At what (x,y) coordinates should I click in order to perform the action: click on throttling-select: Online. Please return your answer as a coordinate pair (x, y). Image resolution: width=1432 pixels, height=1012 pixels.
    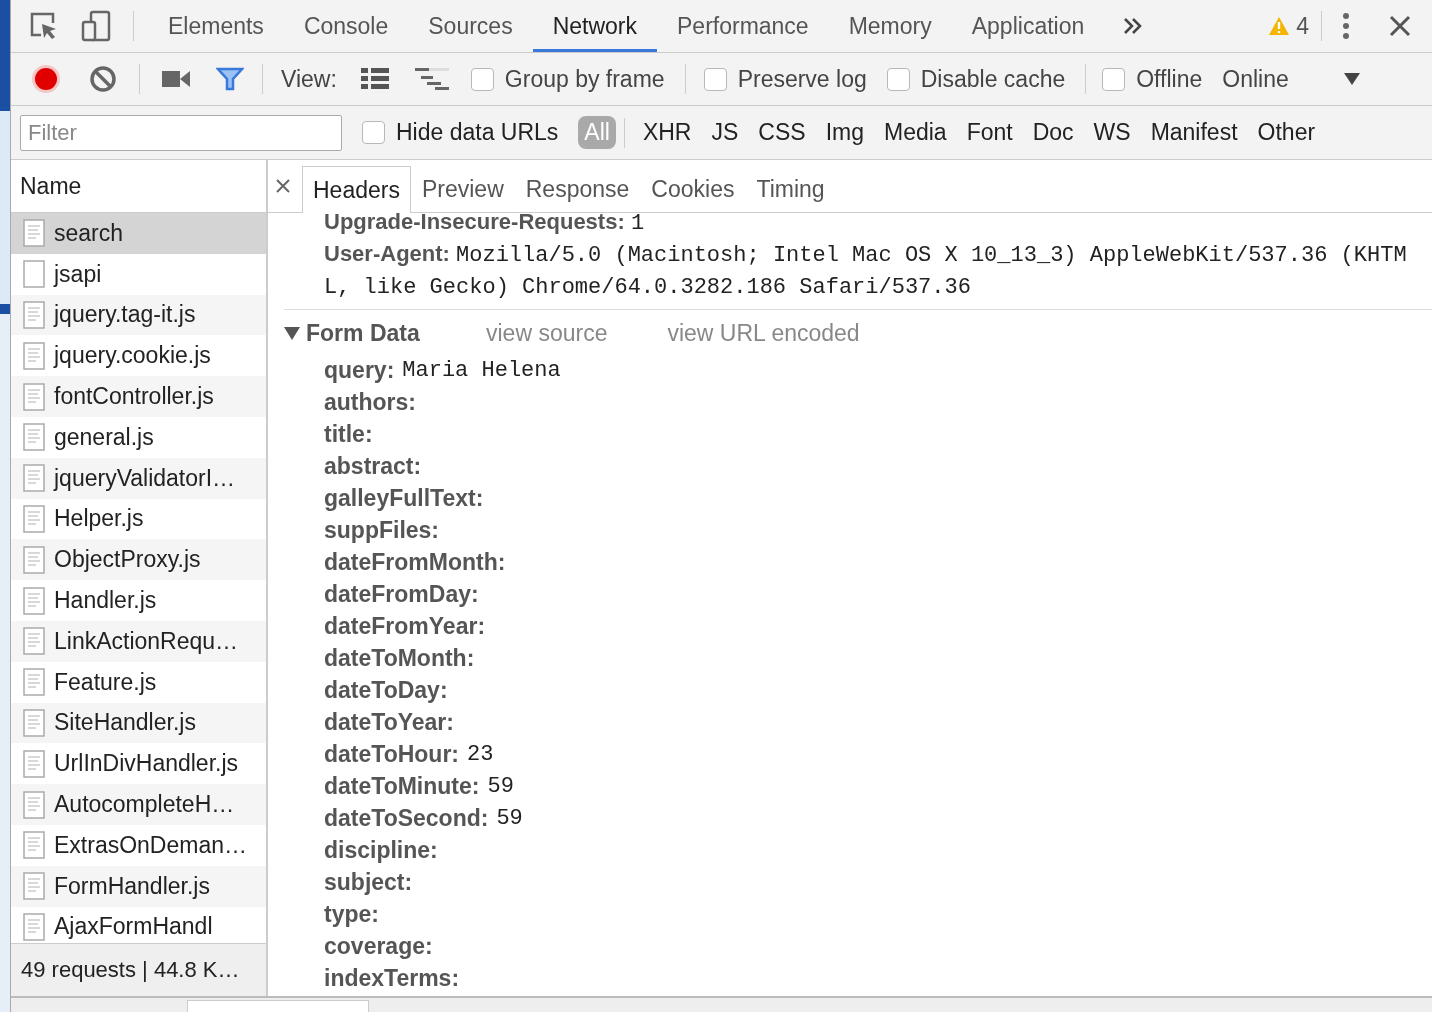
    Looking at the image, I should click on (1255, 79).